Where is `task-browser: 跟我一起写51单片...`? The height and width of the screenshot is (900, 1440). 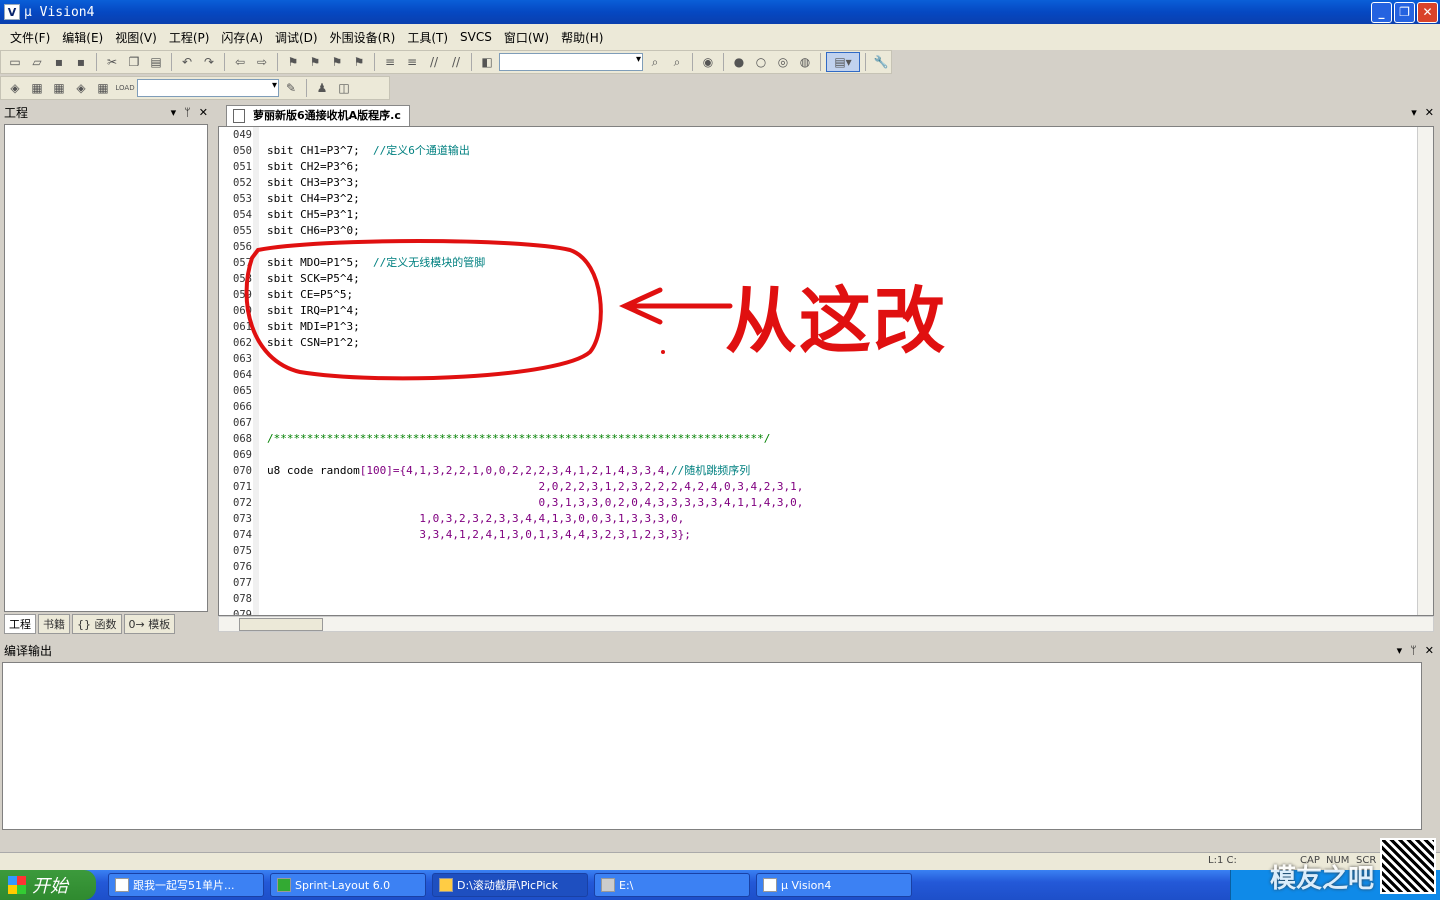
task-browser: 跟我一起写51单片... is located at coordinates (186, 885).